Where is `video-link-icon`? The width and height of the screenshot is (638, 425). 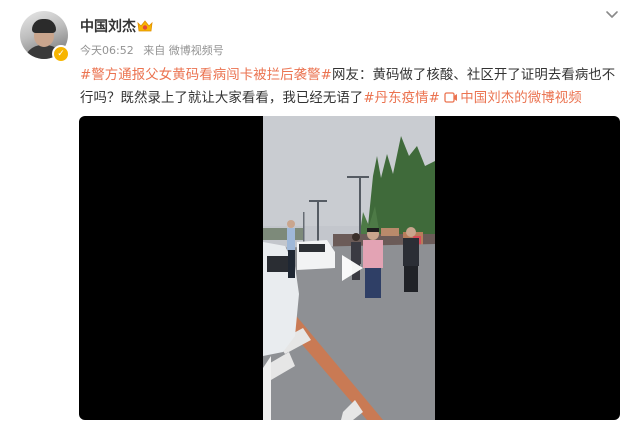
video-link-icon is located at coordinates (451, 97).